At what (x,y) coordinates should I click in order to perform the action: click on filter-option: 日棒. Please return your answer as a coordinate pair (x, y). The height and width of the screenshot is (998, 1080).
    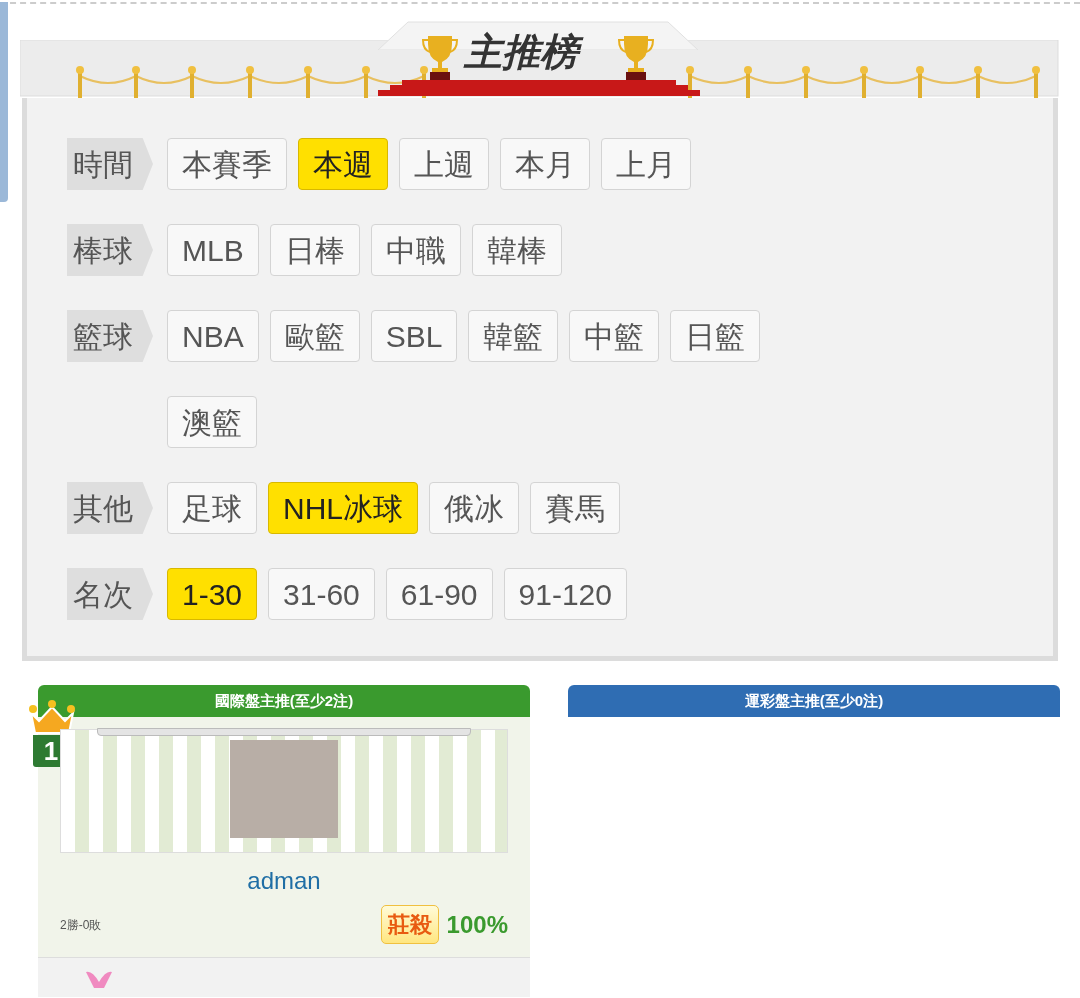
    Looking at the image, I should click on (314, 250).